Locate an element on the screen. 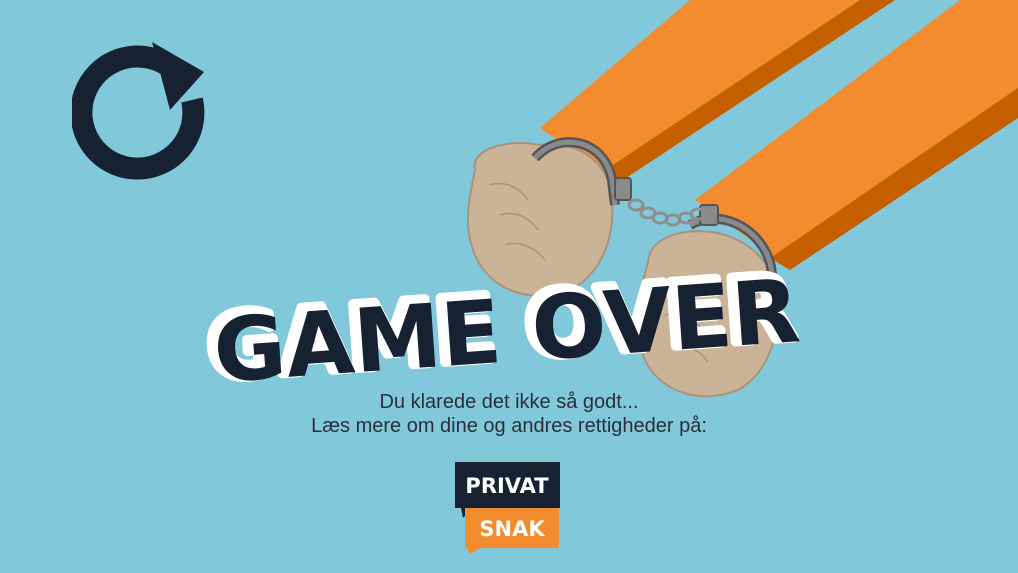 This screenshot has width=1018, height=573. game-over-title: GAME OVER GAME OVER is located at coordinates (501, 322).